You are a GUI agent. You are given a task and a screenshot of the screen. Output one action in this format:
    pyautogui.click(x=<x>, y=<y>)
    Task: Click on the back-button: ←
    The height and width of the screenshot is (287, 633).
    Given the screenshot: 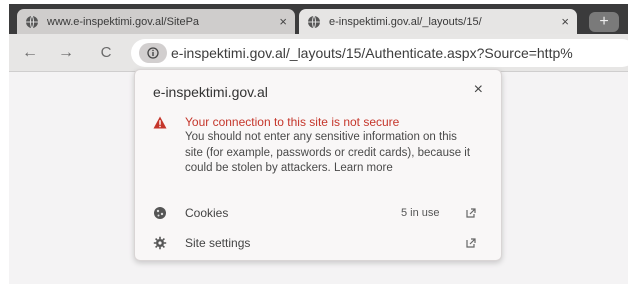 What is the action you would take?
    pyautogui.click(x=30, y=53)
    